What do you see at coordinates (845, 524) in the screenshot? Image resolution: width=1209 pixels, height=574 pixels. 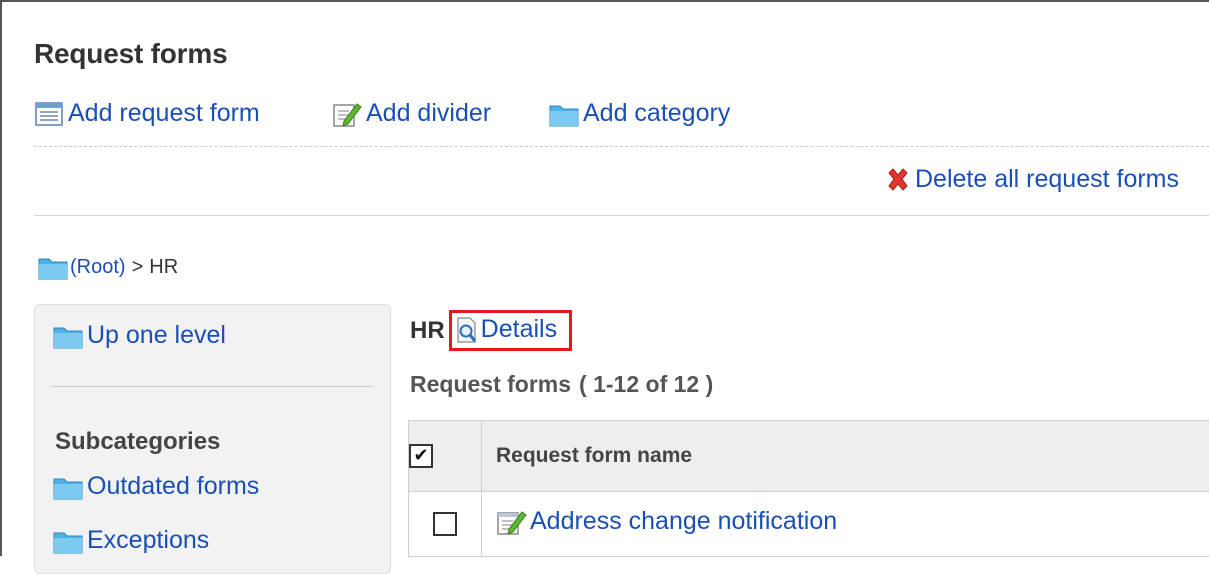 I see `row-name-cell: Address change notification` at bounding box center [845, 524].